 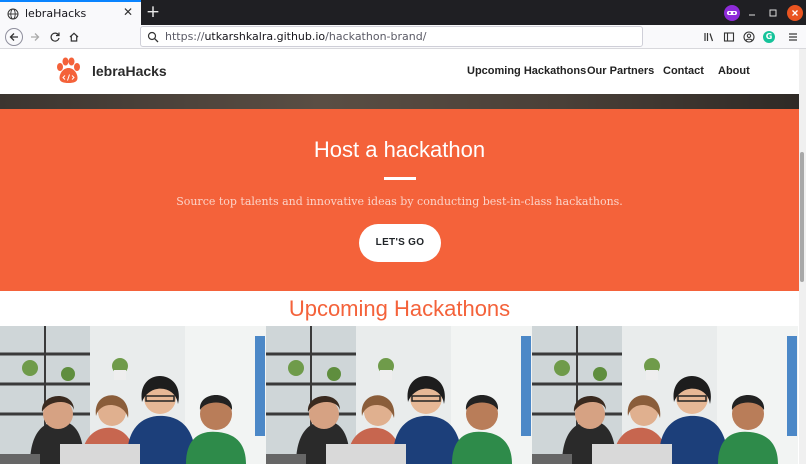 I want to click on url-host: utkarshkalra.github.io, so click(x=265, y=36).